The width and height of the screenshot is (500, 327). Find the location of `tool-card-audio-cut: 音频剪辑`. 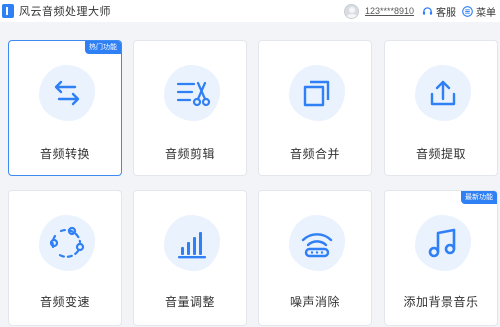

tool-card-audio-cut: 音频剪辑 is located at coordinates (190, 108).